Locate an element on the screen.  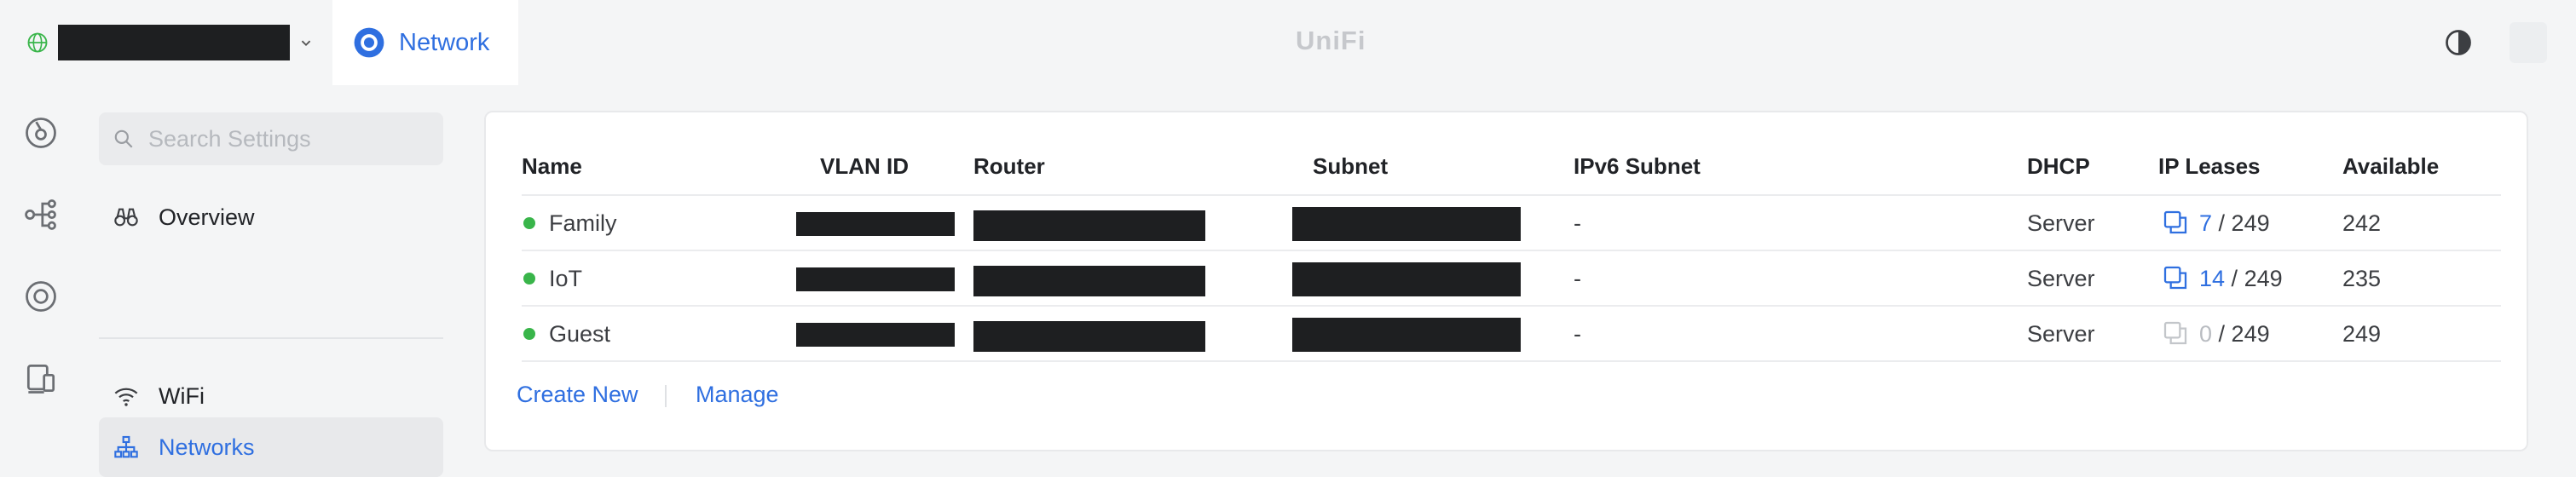
column-header-name: Name is located at coordinates (552, 166).